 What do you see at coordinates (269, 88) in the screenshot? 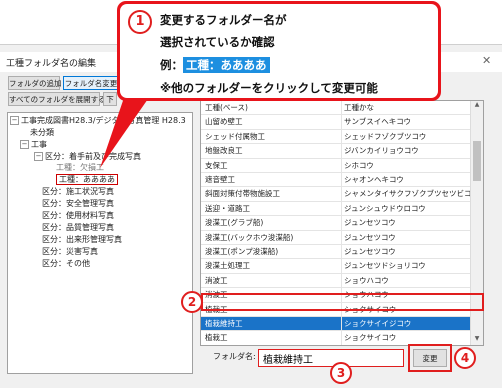
I see `callout-line-4: ※他のフォルダーをクリックして変更可能` at bounding box center [269, 88].